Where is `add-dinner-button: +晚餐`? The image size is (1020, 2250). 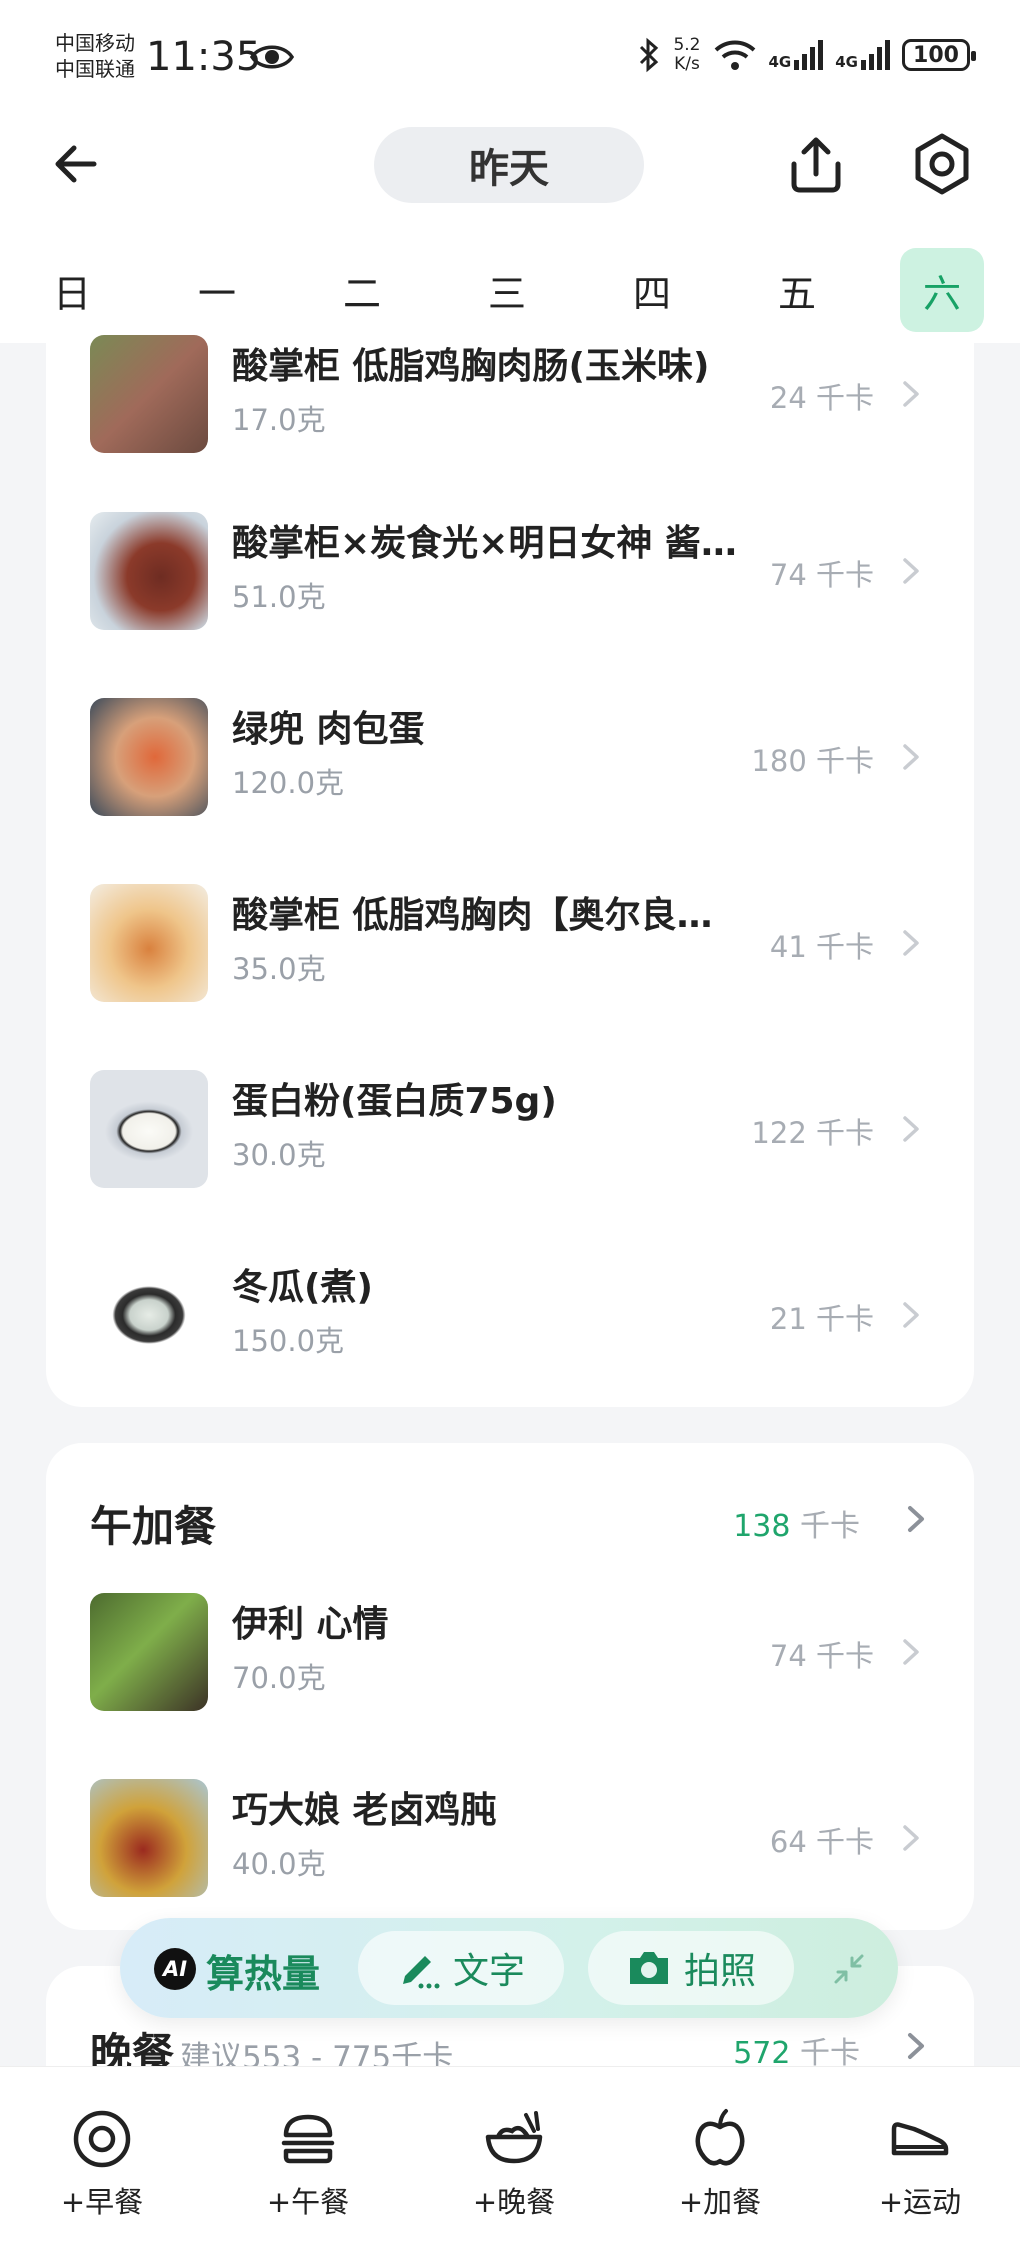 add-dinner-button: +晚餐 is located at coordinates (514, 2164).